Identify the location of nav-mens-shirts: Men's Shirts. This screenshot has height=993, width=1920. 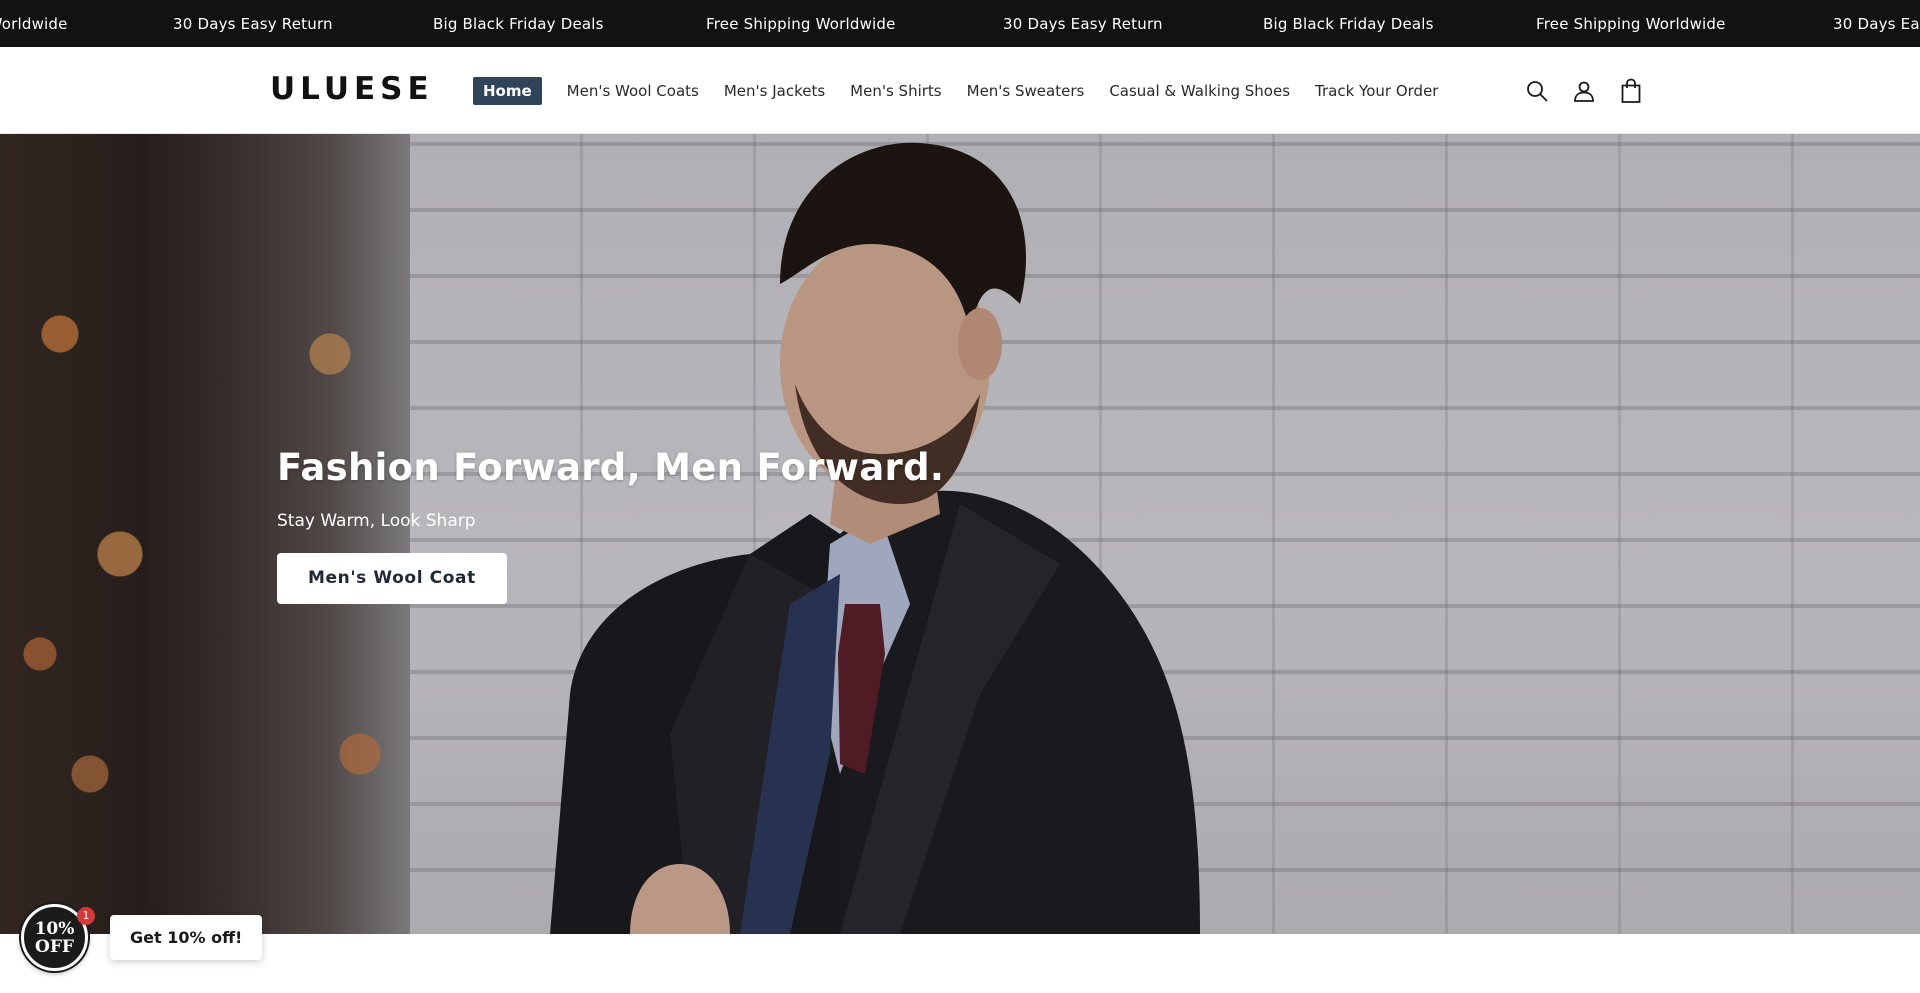
(895, 91).